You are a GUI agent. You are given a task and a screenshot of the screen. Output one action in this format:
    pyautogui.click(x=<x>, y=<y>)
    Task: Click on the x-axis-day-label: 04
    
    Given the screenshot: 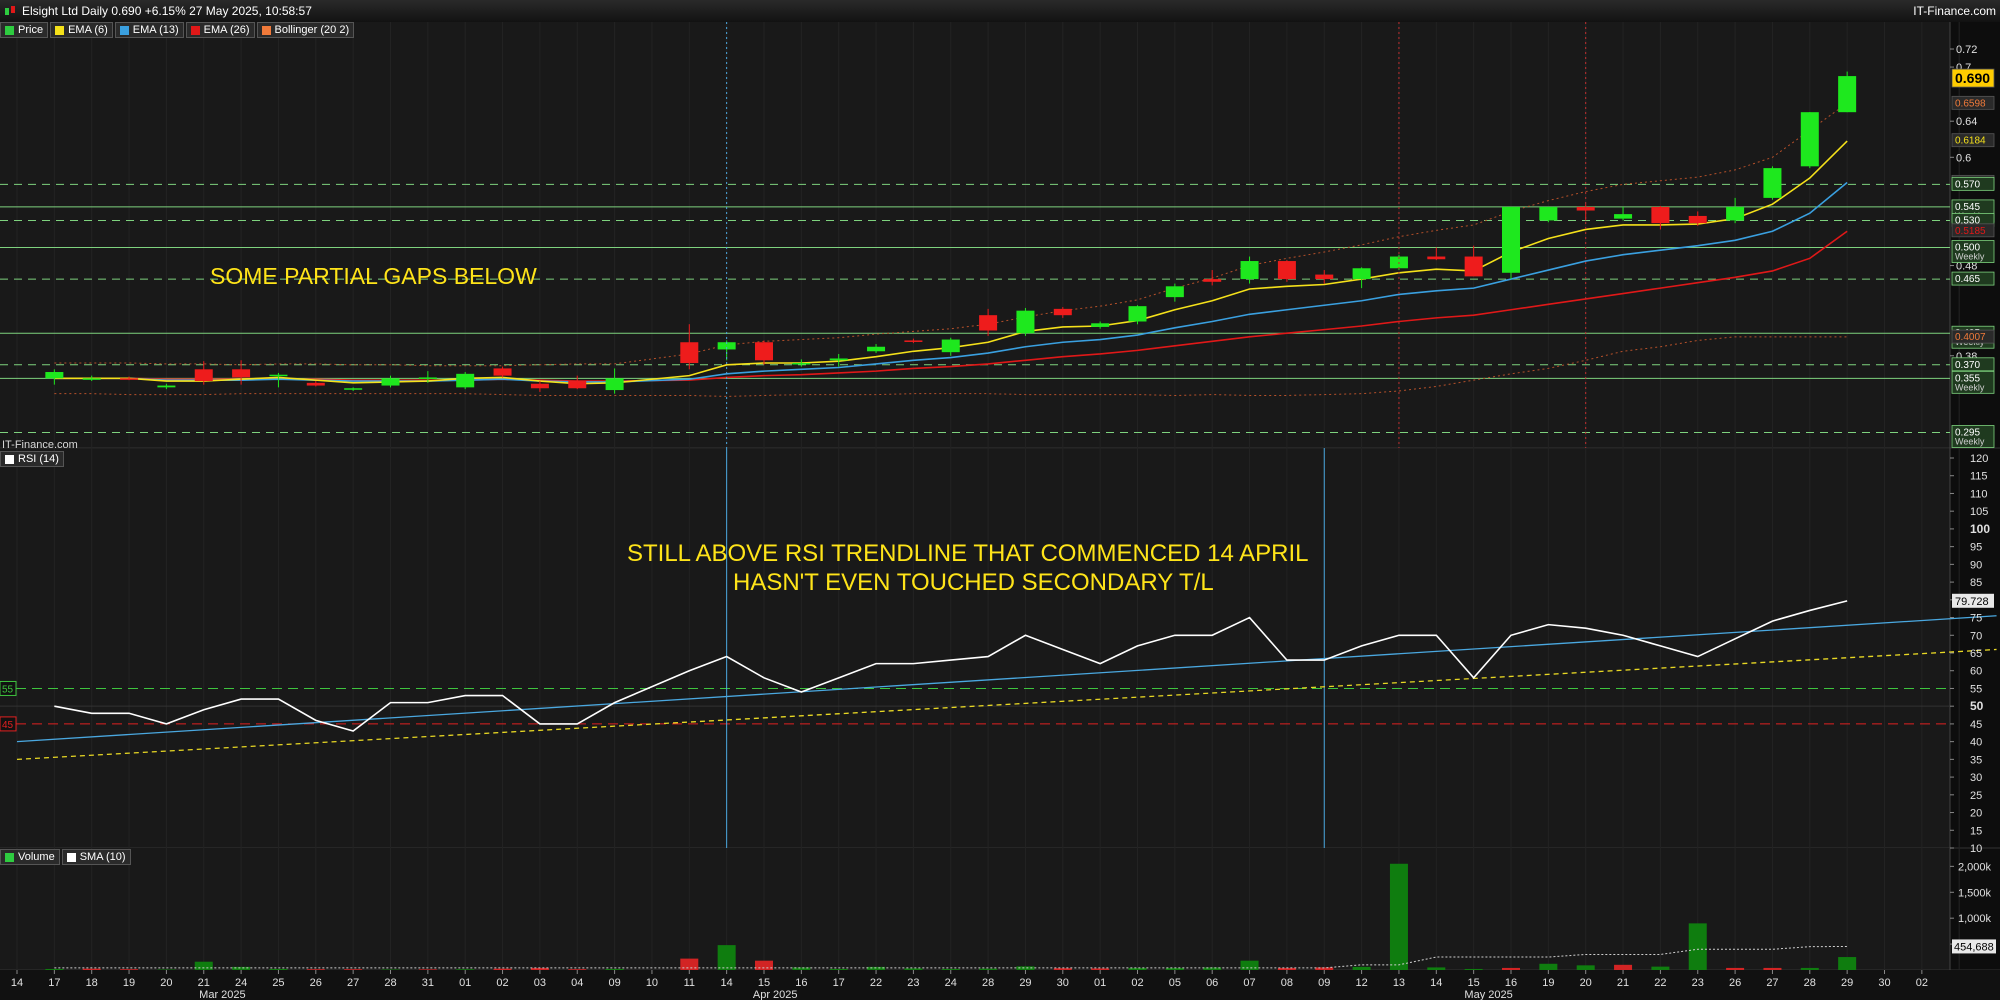 What is the action you would take?
    pyautogui.click(x=577, y=983)
    